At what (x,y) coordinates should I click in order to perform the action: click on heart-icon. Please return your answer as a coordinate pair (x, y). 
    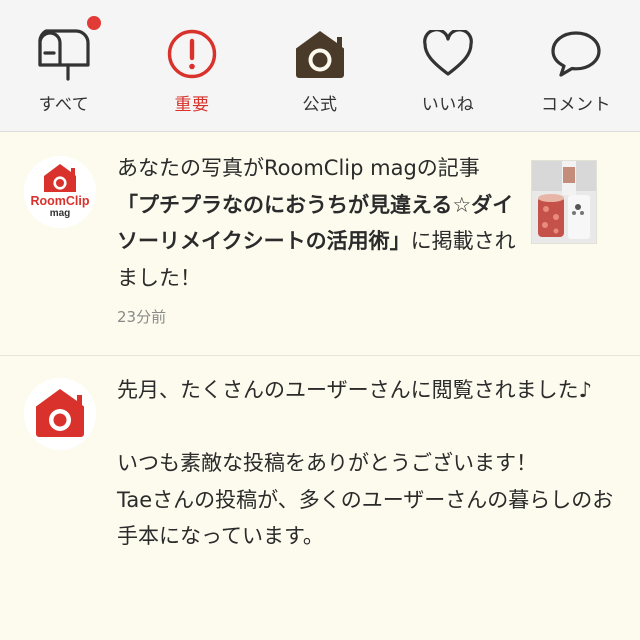
    Looking at the image, I should click on (448, 54).